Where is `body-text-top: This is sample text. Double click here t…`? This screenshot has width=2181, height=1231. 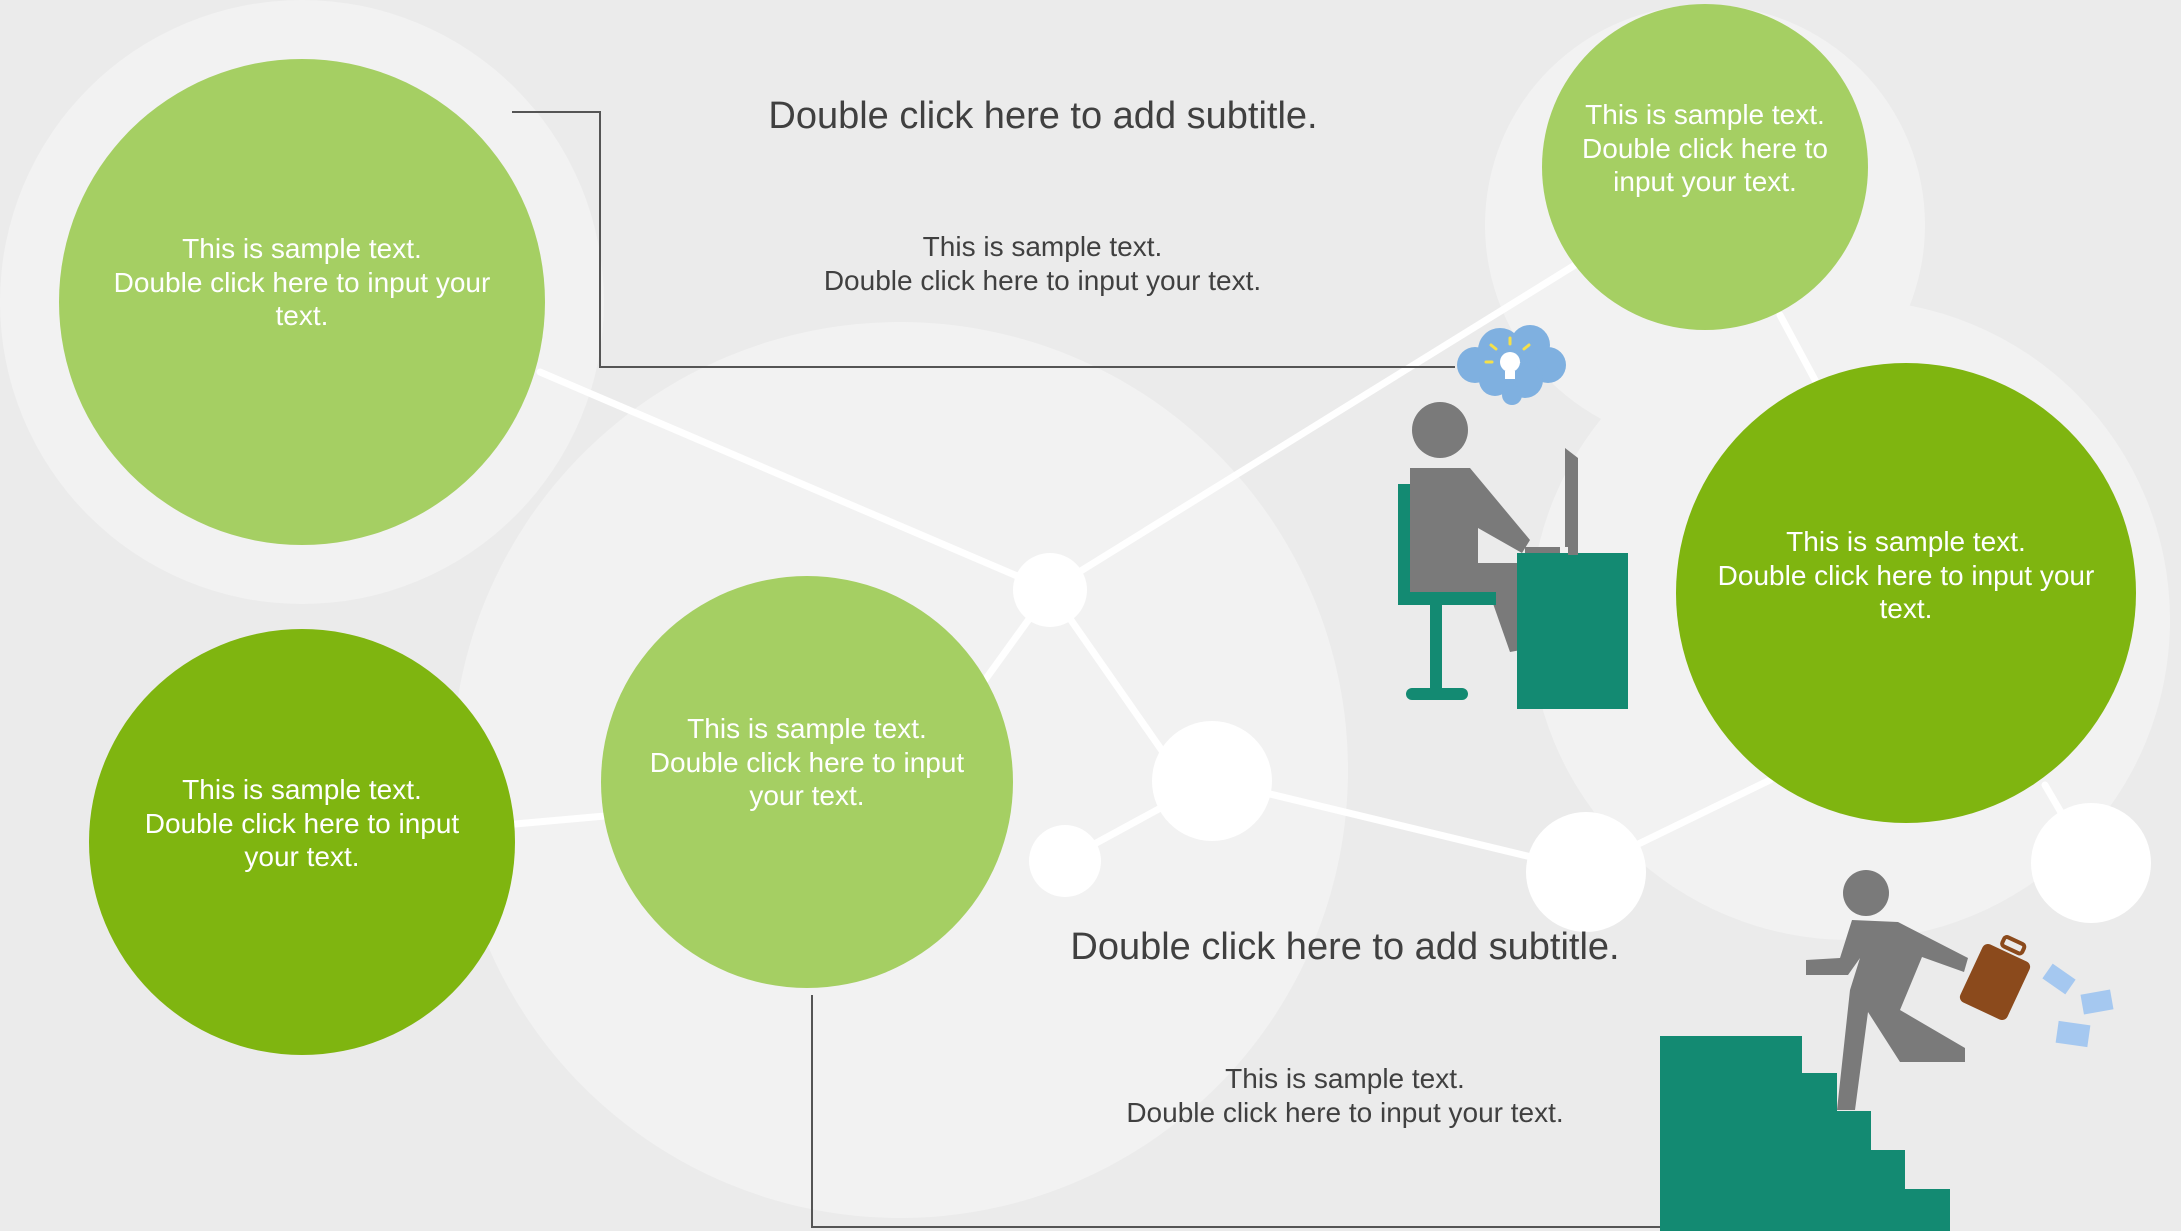 body-text-top: This is sample text. Double click here t… is located at coordinates (1042, 263).